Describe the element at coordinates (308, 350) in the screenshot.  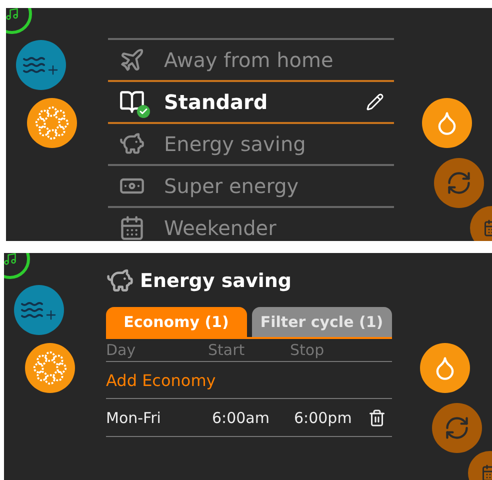
I see `column-header: Stop` at that location.